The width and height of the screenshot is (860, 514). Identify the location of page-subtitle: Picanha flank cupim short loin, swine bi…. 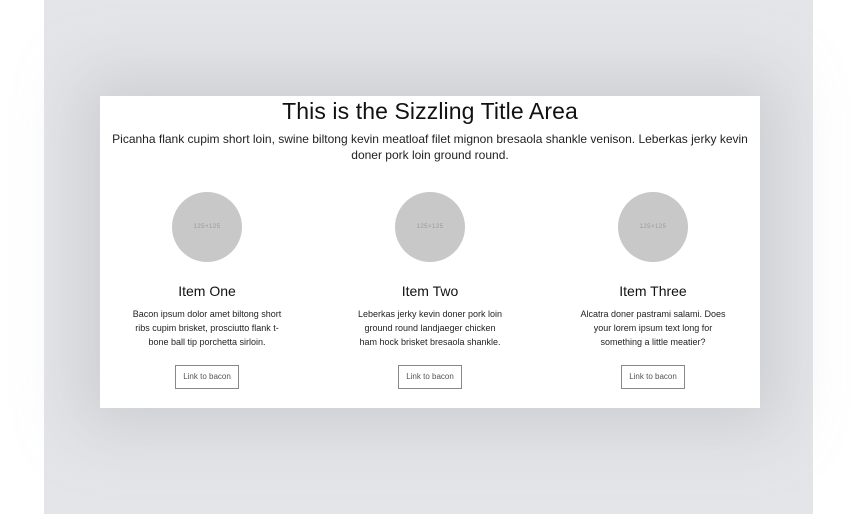
(430, 147).